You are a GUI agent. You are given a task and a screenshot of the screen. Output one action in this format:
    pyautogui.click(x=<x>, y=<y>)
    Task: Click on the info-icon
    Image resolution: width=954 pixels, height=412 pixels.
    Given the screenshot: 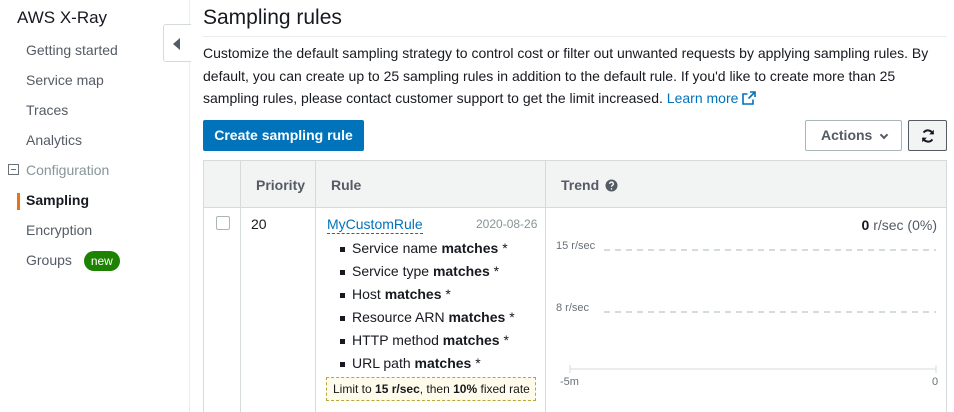 What is the action you would take?
    pyautogui.click(x=611, y=185)
    